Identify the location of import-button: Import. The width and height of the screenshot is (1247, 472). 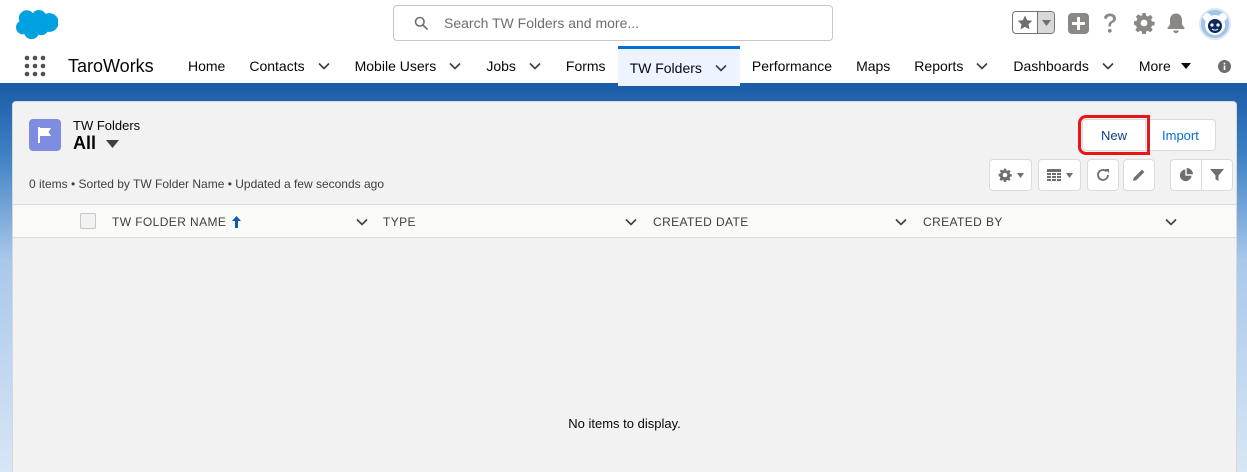
(1181, 135).